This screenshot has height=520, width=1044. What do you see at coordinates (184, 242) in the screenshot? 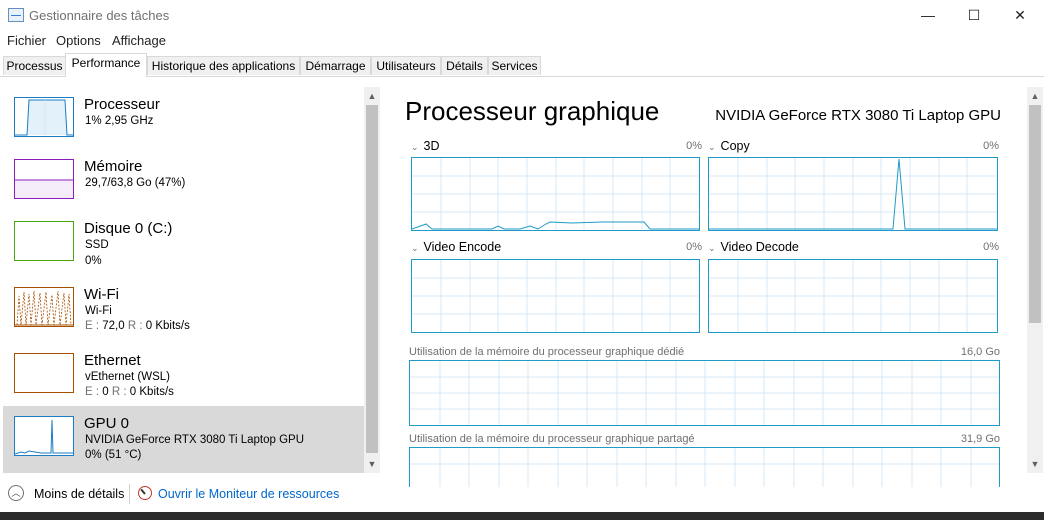
I see `sidebar-item-disque: Disque 0 (C:) SSD 0%` at bounding box center [184, 242].